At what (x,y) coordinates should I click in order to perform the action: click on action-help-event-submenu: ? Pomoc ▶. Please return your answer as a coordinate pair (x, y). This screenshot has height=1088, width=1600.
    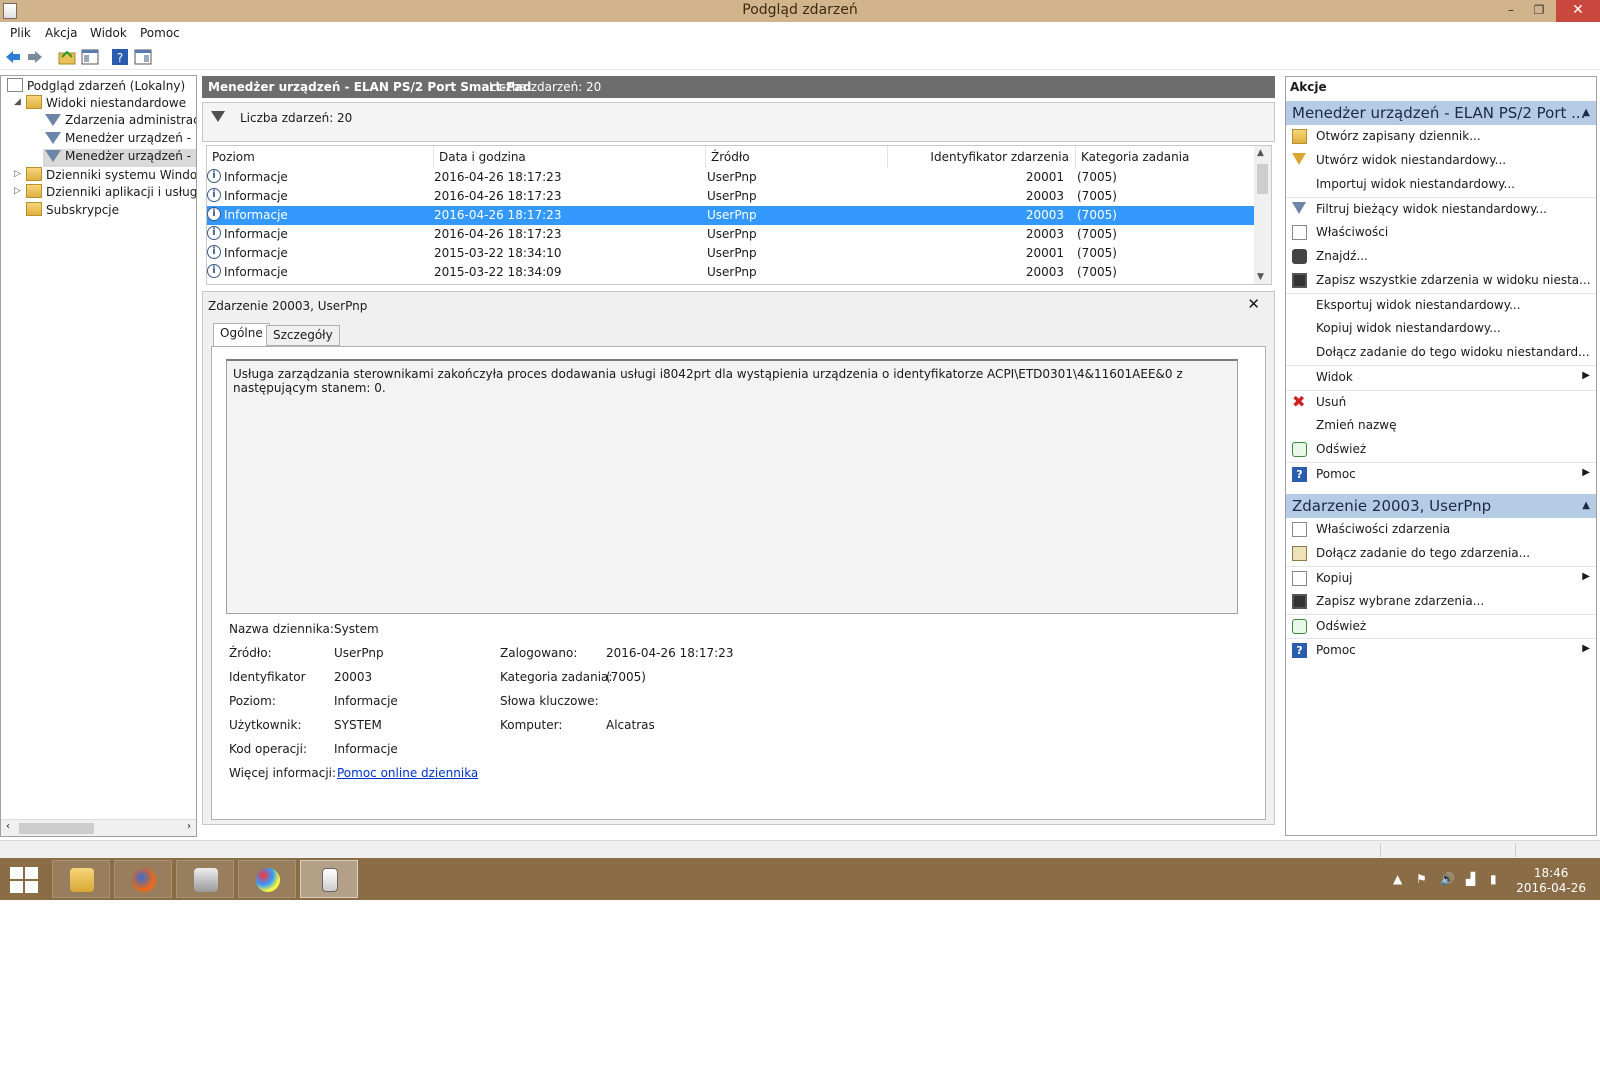
    Looking at the image, I should click on (1441, 650).